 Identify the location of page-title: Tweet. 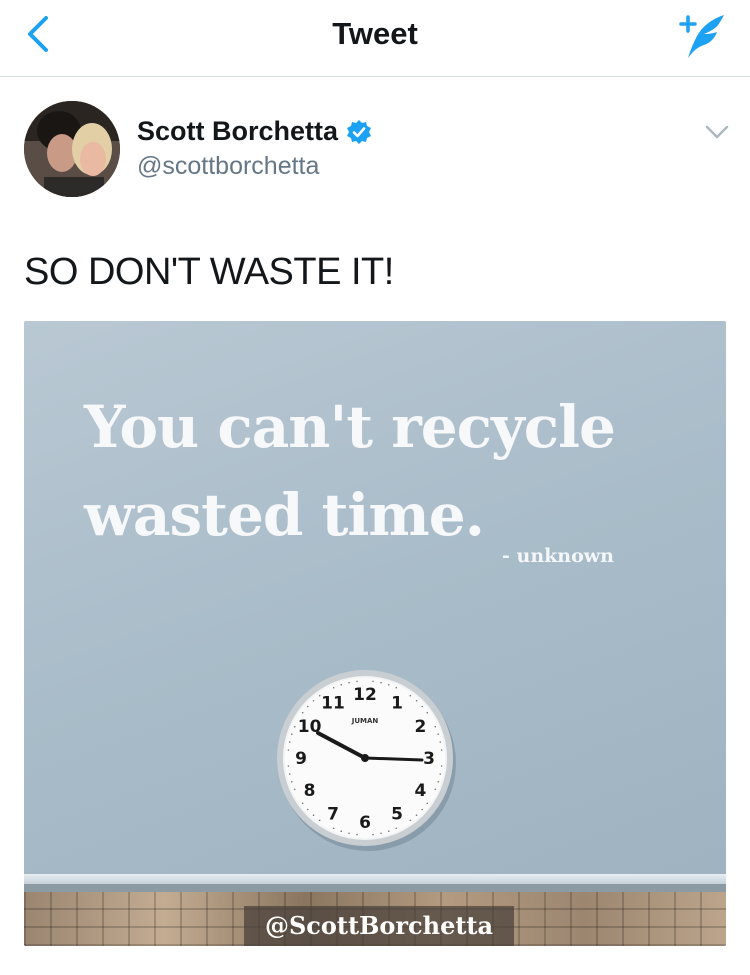
(375, 33).